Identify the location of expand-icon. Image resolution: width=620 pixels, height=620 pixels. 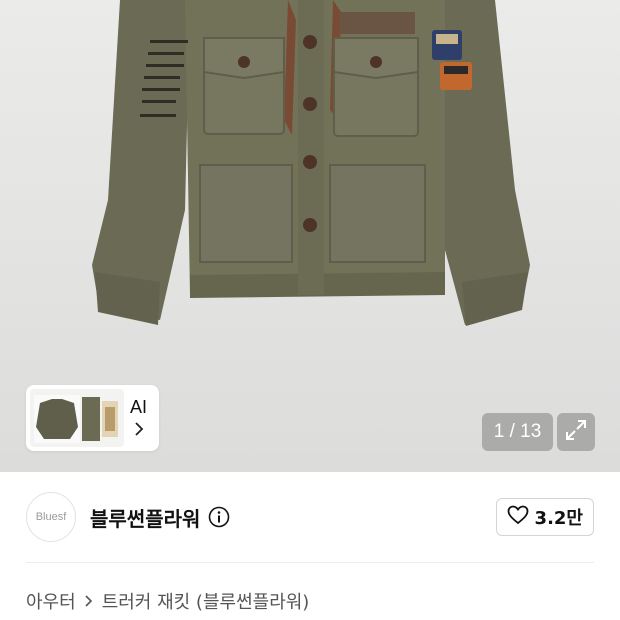
(576, 432).